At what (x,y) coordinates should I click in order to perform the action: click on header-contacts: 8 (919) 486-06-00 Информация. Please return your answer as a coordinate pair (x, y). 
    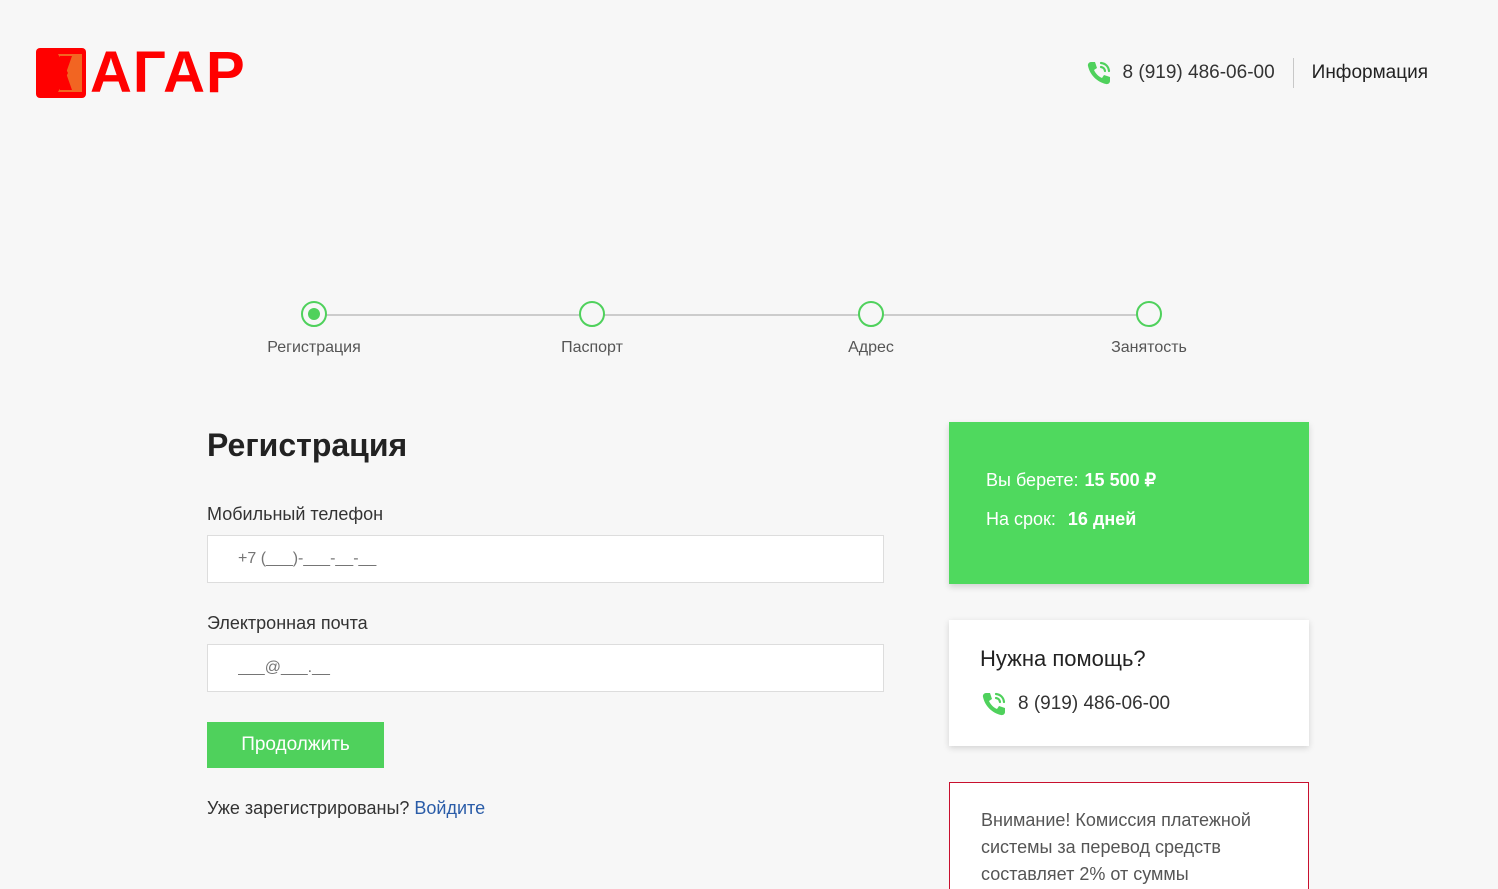
    Looking at the image, I should click on (1256, 73).